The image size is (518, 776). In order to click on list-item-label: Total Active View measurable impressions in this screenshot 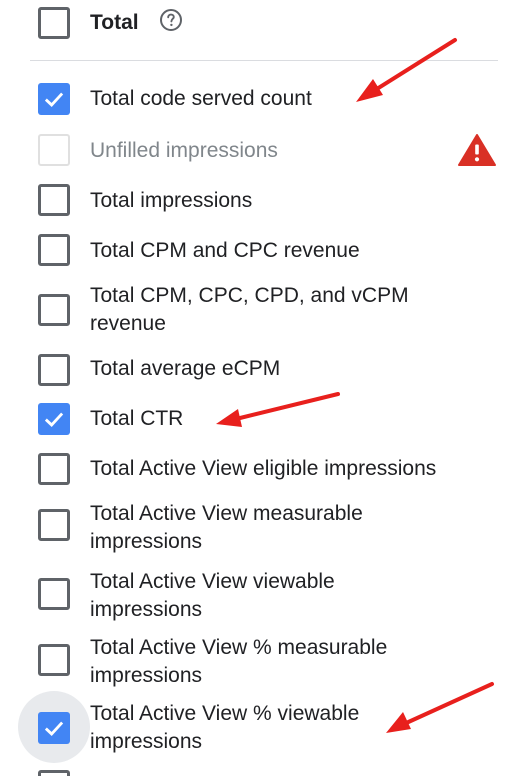, I will do `click(226, 527)`.